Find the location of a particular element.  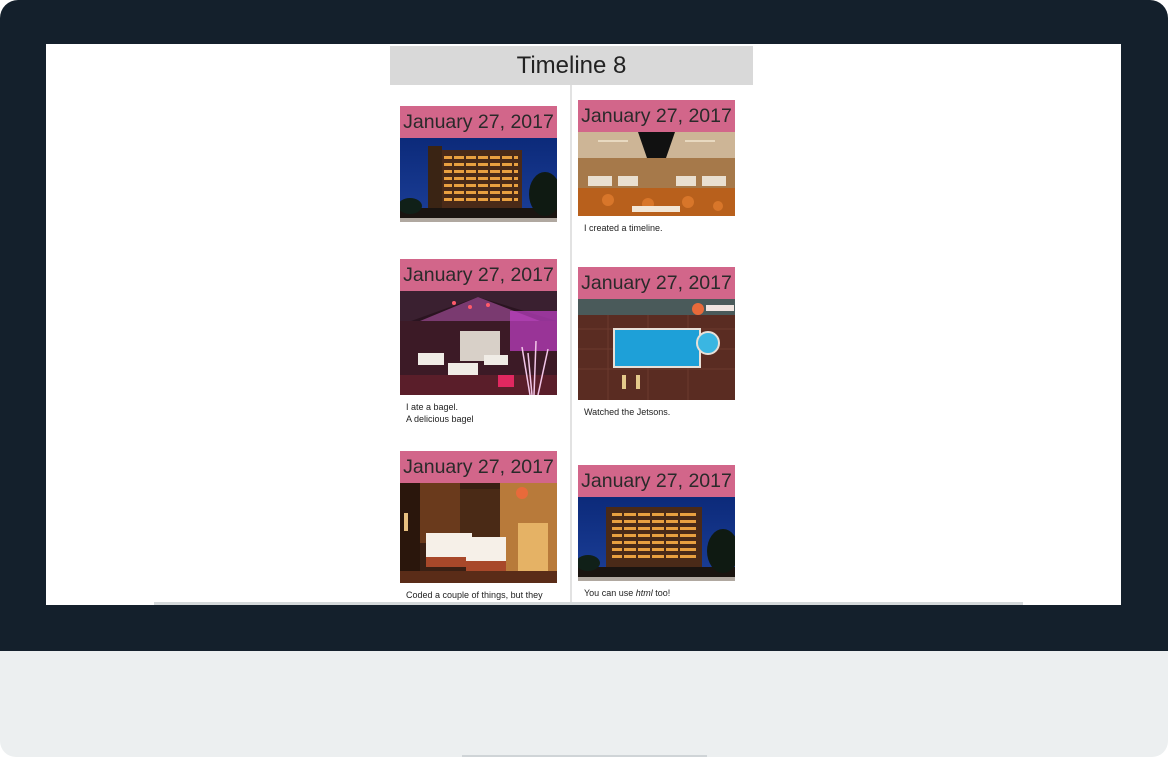

caption-text: You can use is located at coordinates (610, 593).